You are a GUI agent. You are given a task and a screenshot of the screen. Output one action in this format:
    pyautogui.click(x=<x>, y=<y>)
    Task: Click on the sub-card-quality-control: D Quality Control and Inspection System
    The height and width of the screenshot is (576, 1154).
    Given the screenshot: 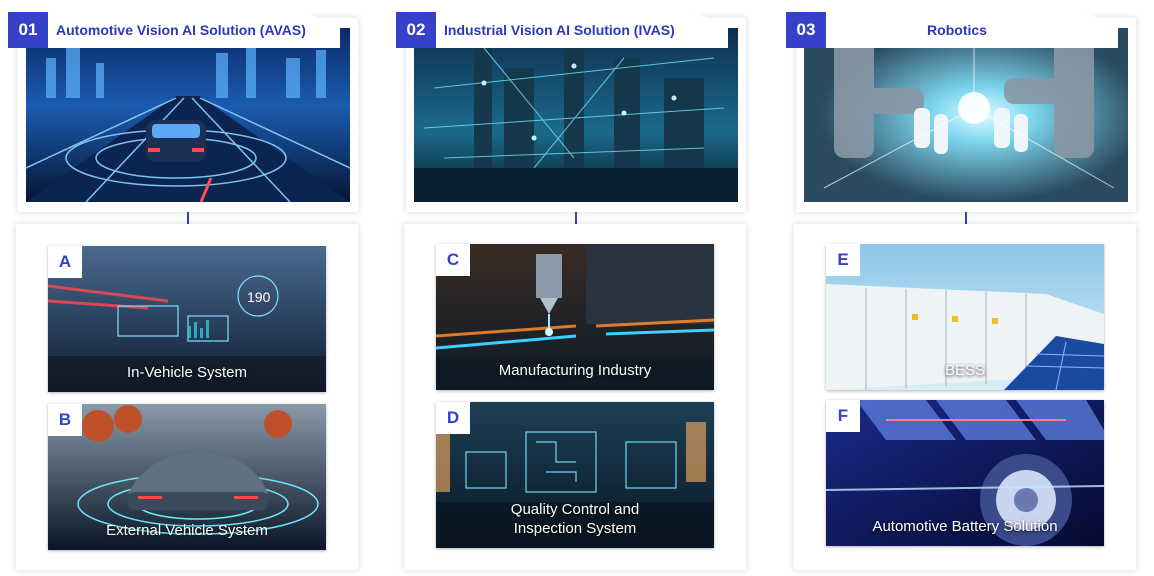 What is the action you would take?
    pyautogui.click(x=575, y=475)
    